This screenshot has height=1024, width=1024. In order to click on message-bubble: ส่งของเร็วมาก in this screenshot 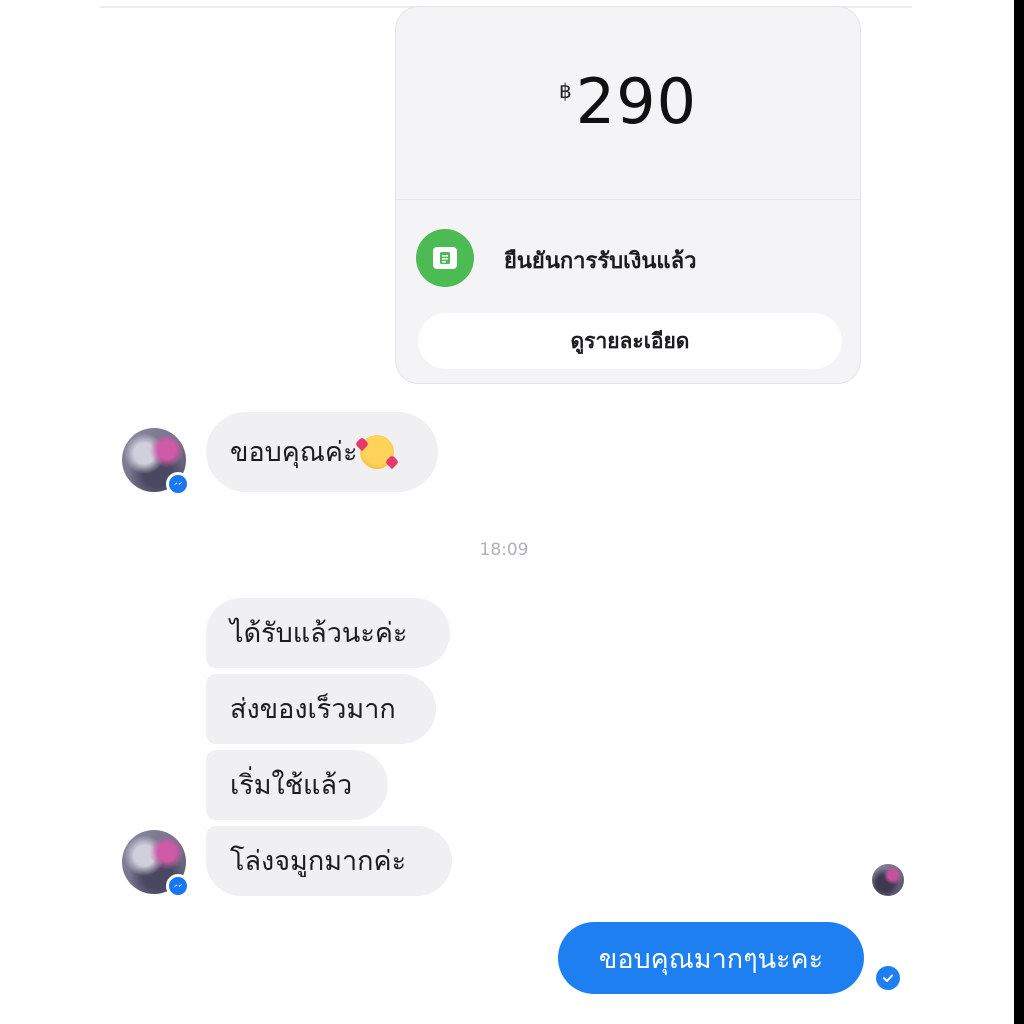, I will do `click(321, 709)`.